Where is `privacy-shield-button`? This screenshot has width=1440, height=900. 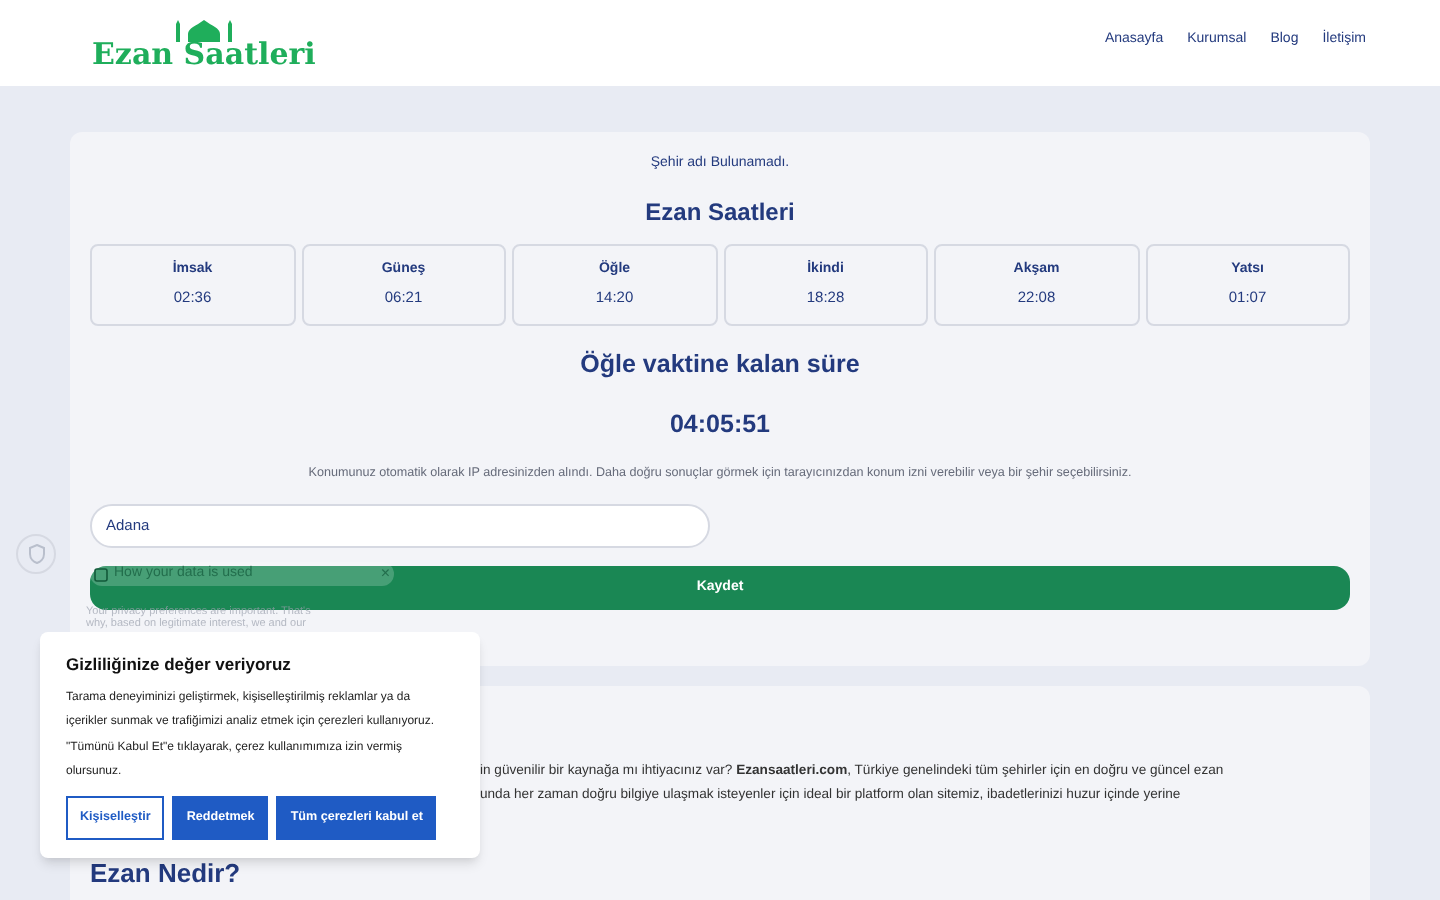
privacy-shield-button is located at coordinates (36, 554).